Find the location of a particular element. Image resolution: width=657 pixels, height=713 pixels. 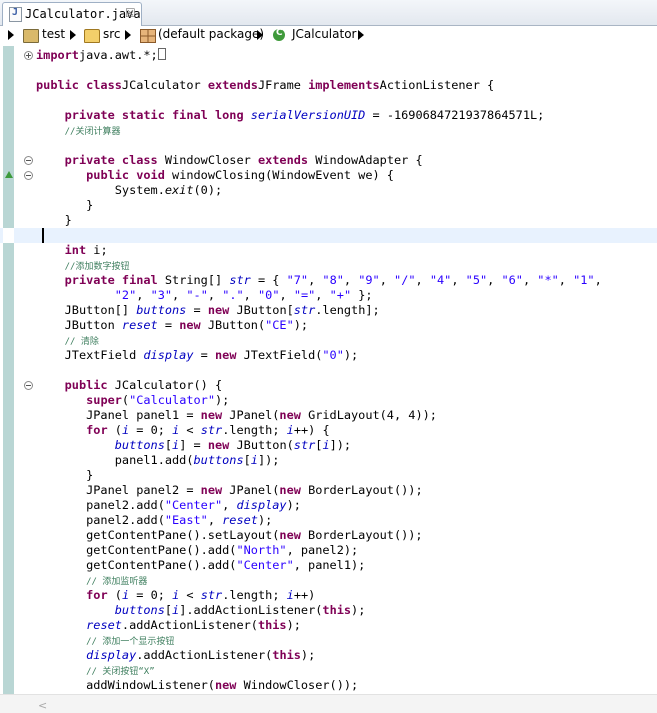

tab-title: JCalculator.java is located at coordinates (83, 14).